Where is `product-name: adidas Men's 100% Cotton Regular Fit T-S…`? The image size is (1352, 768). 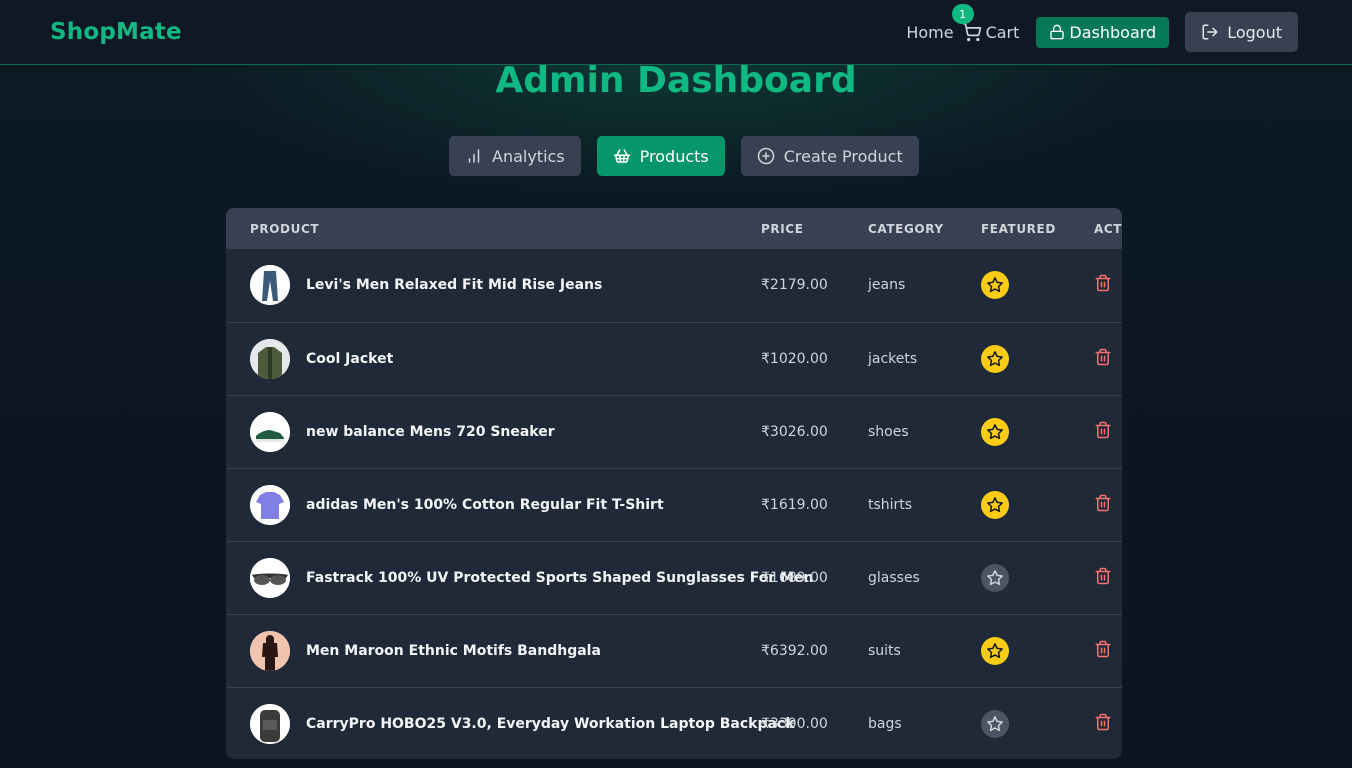
product-name: adidas Men's 100% Cotton Regular Fit T-S… is located at coordinates (485, 505).